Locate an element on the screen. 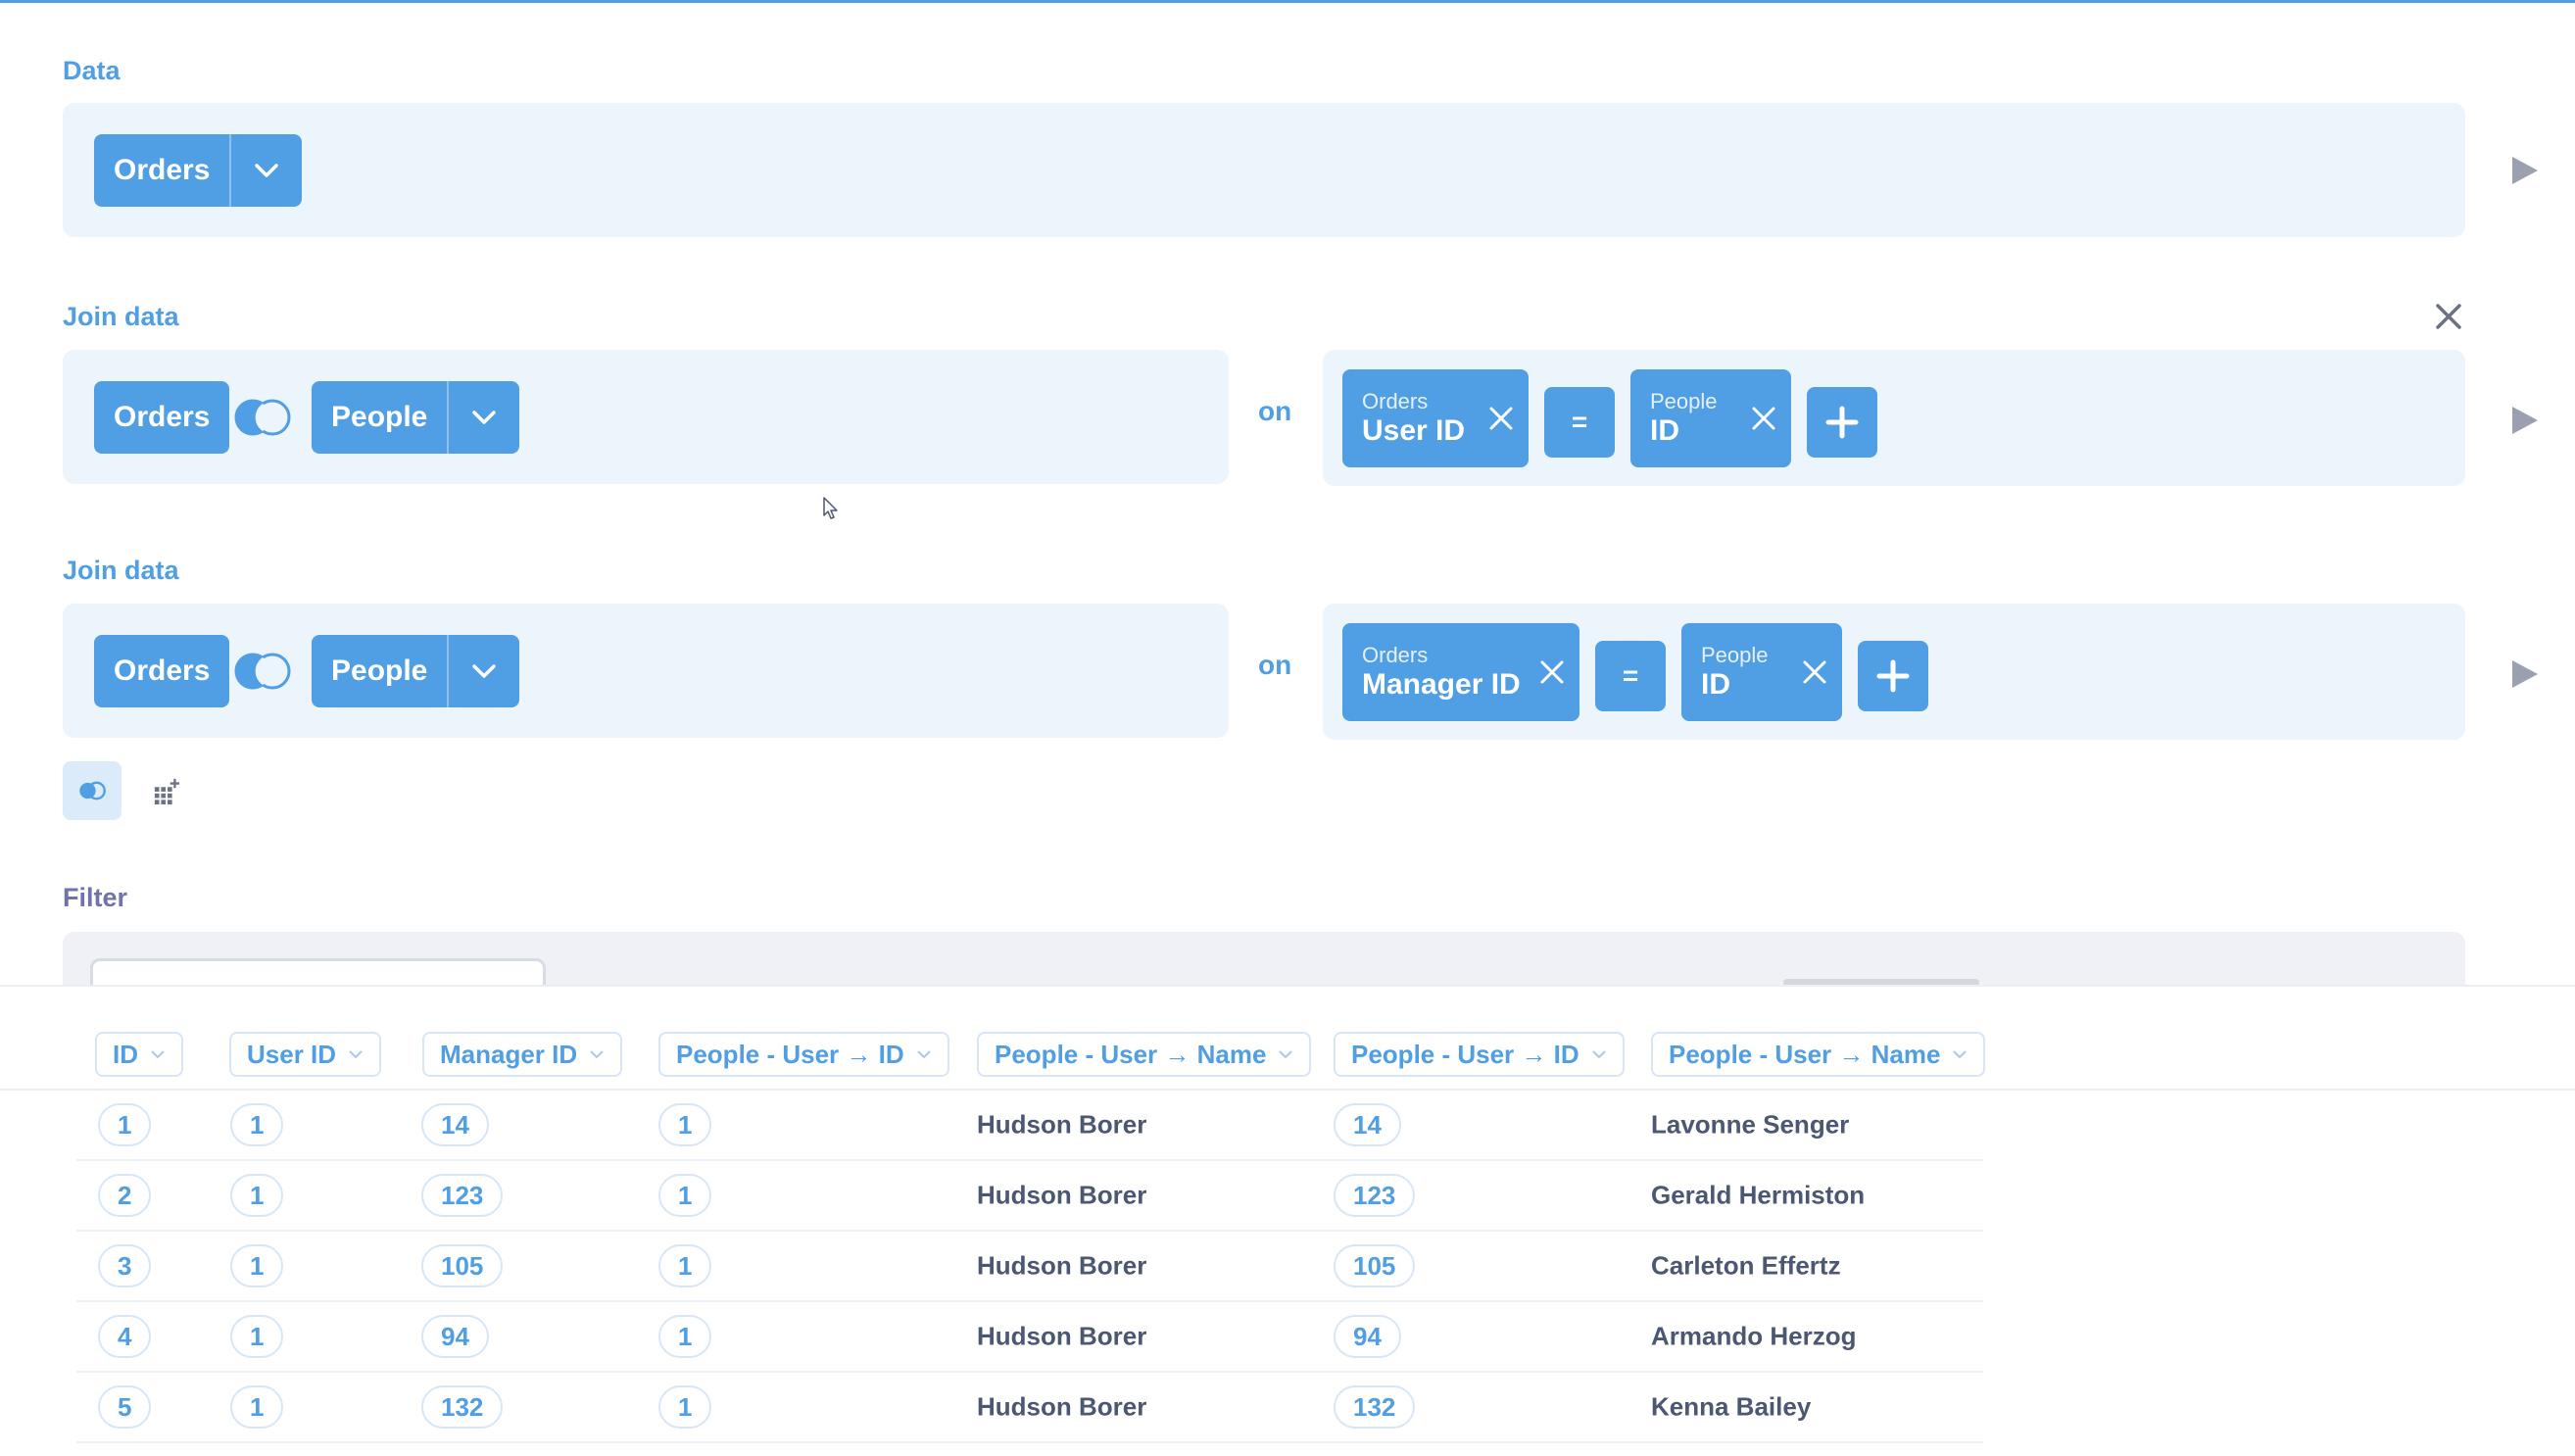 The image size is (2575, 1456). field-table-label: People is located at coordinates (1684, 401).